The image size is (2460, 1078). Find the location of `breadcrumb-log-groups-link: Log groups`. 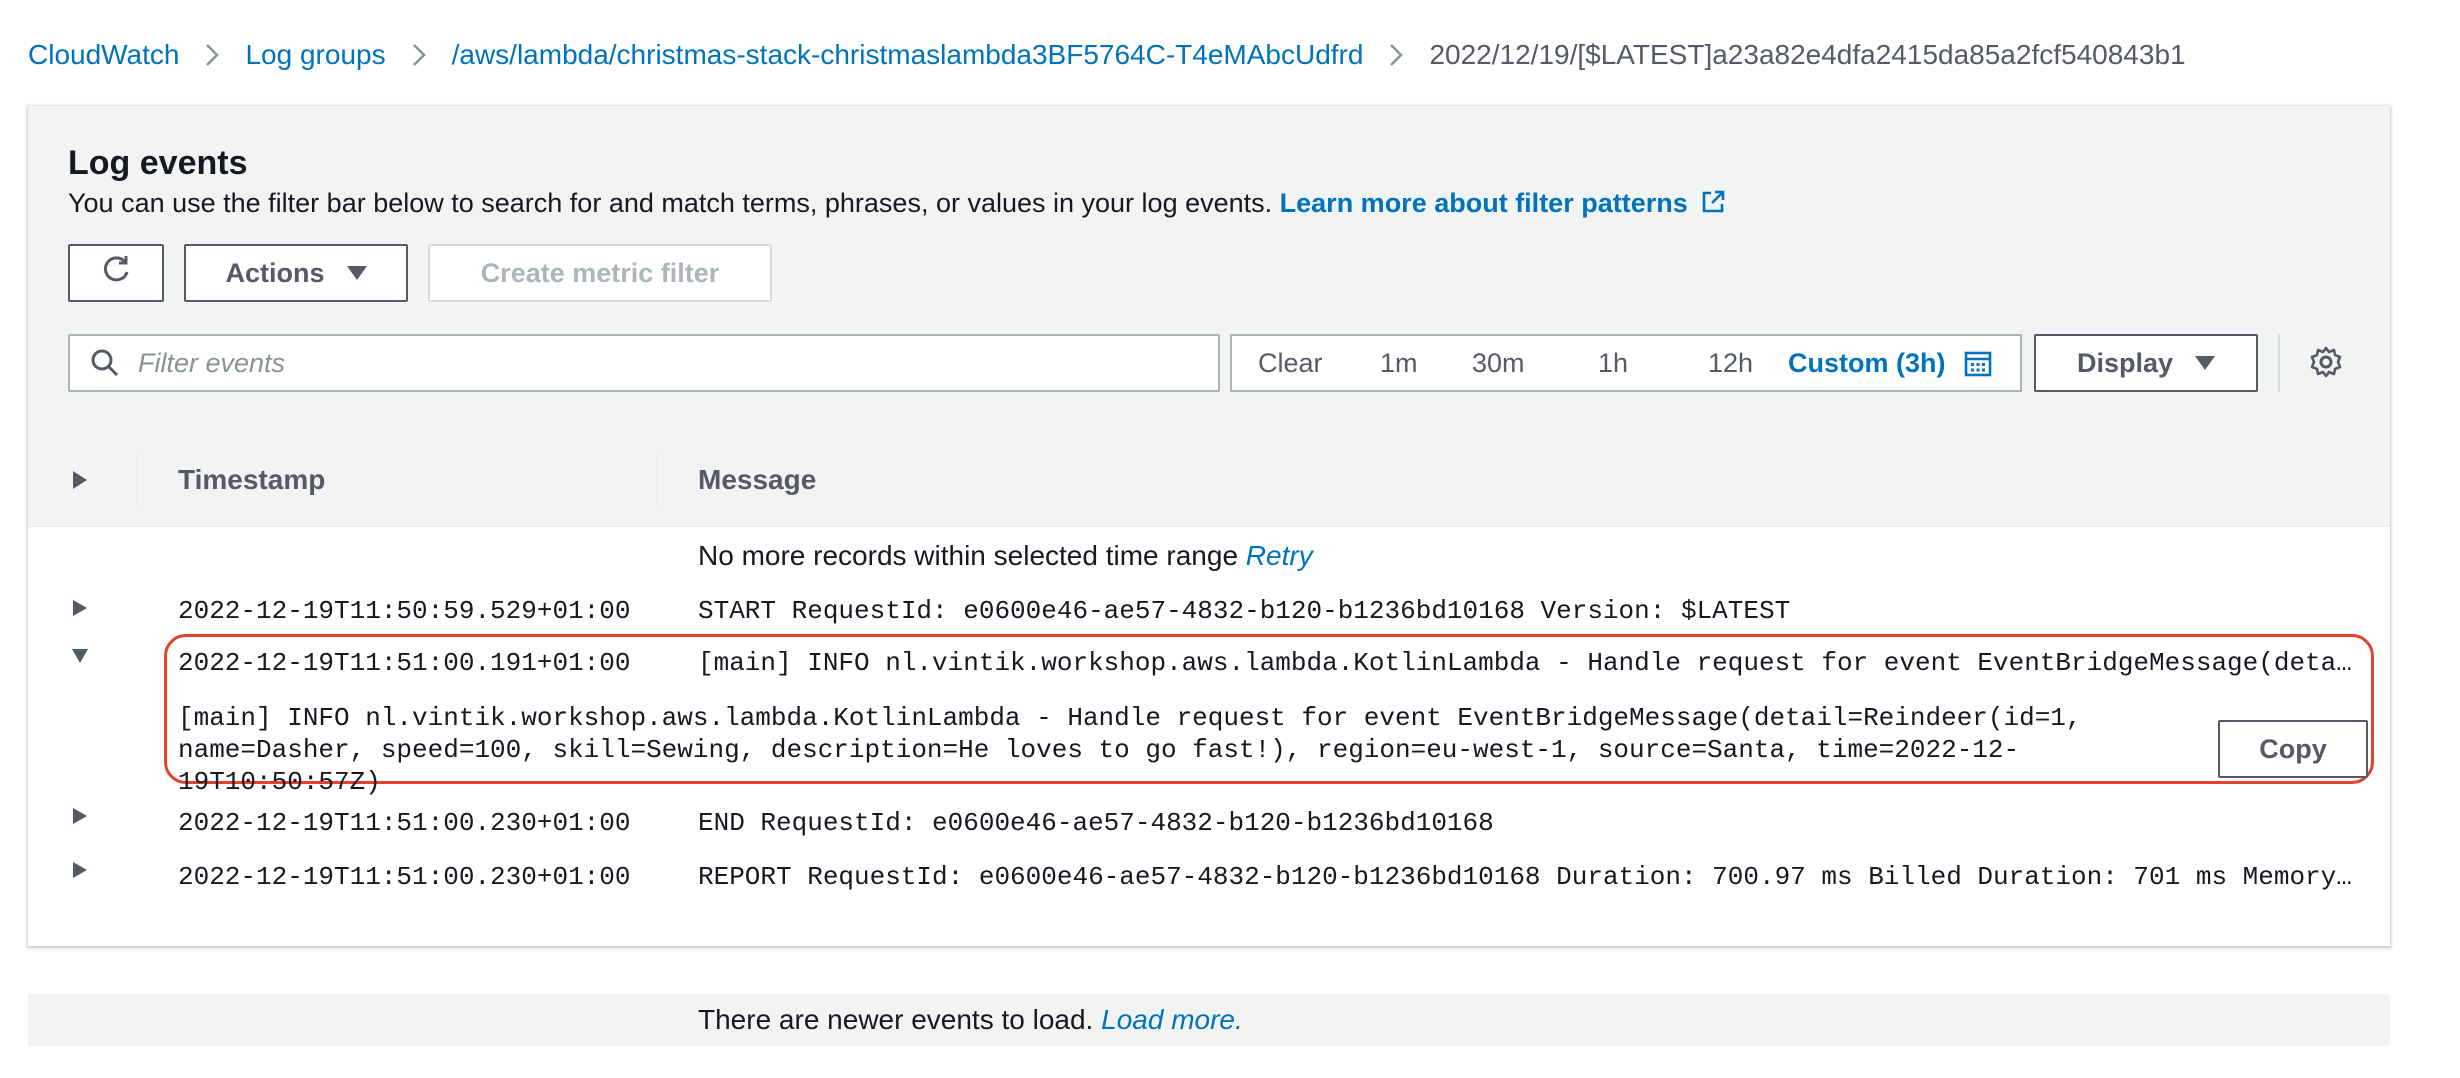

breadcrumb-log-groups-link: Log groups is located at coordinates (315, 55).